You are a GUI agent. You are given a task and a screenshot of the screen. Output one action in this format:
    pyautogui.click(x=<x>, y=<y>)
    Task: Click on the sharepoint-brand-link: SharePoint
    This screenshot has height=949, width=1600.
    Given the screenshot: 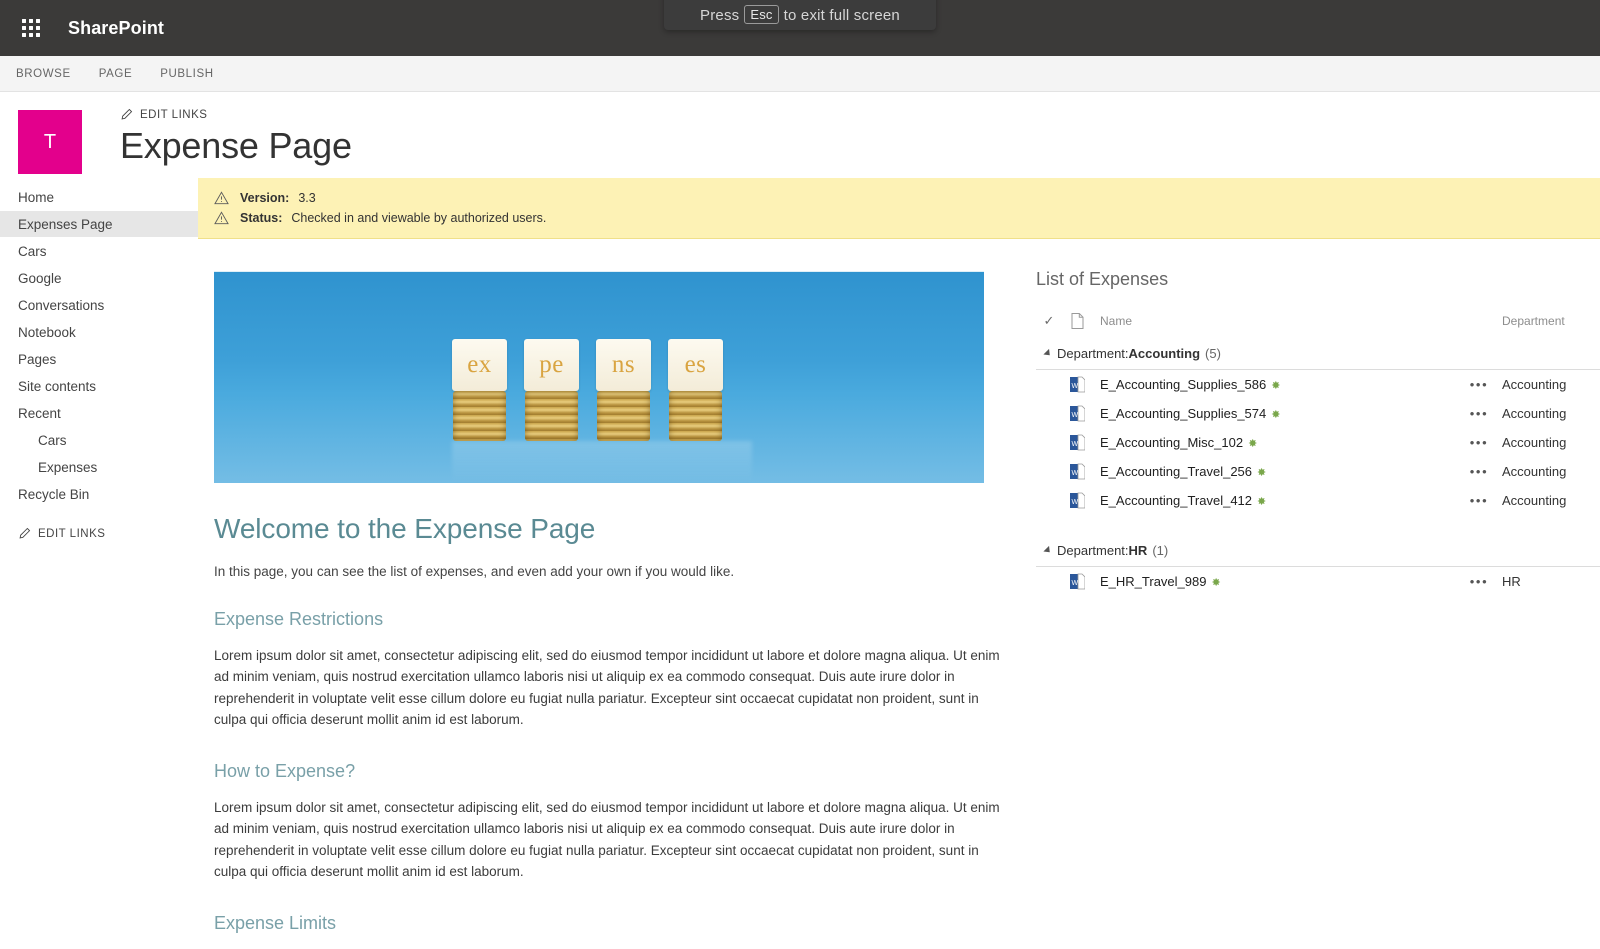 What is the action you would take?
    pyautogui.click(x=116, y=28)
    